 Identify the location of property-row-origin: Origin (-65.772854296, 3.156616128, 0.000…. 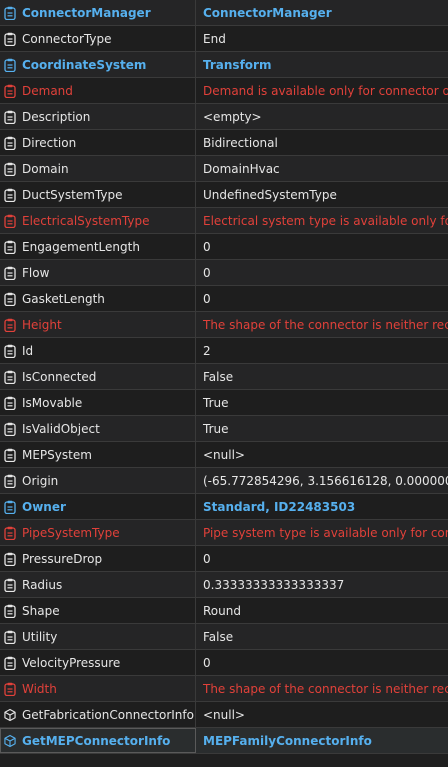
(224, 481).